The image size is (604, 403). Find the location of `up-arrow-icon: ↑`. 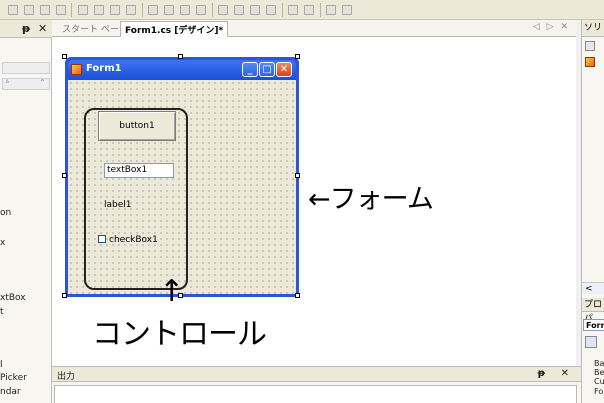

up-arrow-icon: ↑ is located at coordinates (172, 291).